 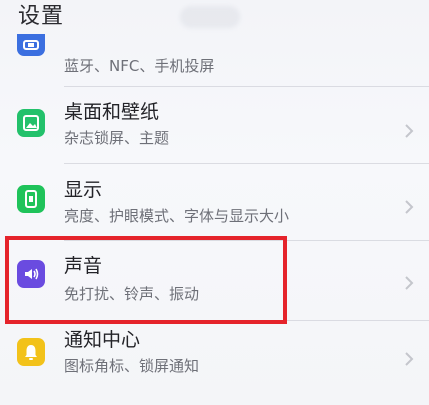 I want to click on settings-item-subtitle: 图标角标、锁屏通知, so click(x=132, y=366).